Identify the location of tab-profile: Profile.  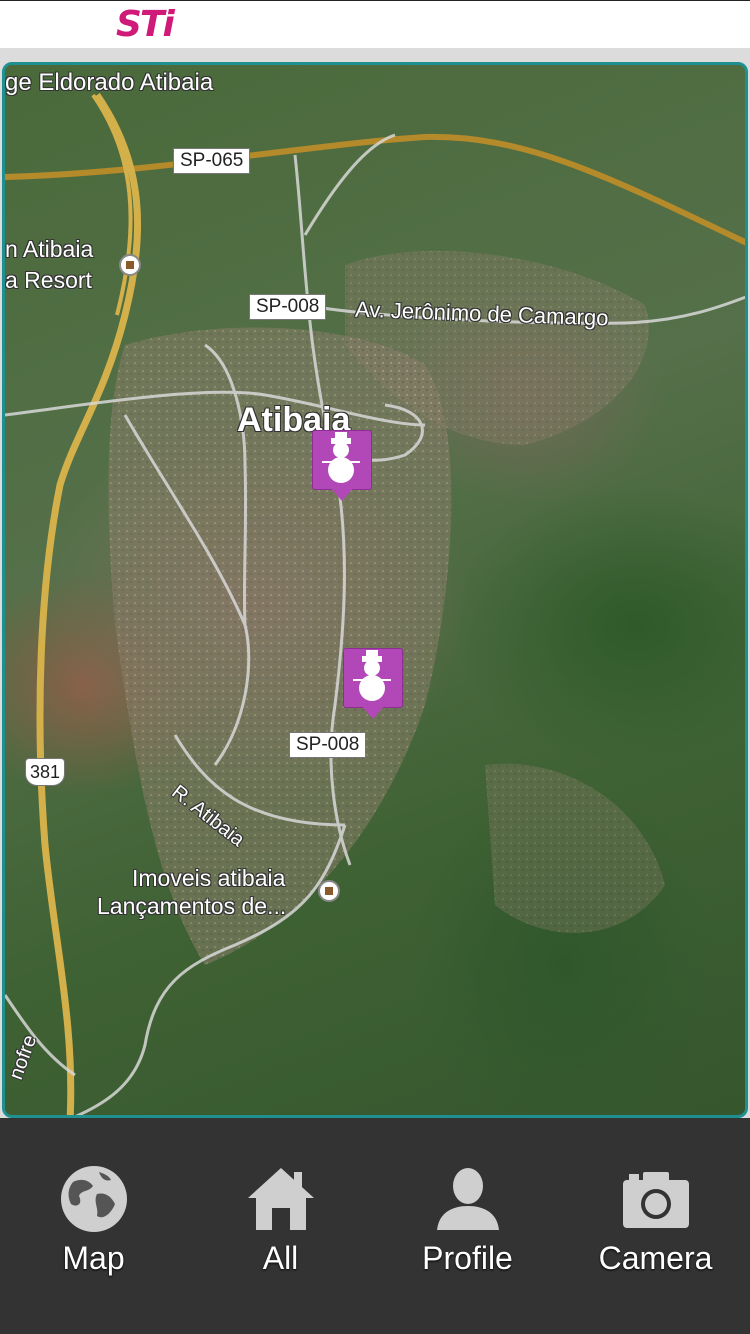
(467, 1226).